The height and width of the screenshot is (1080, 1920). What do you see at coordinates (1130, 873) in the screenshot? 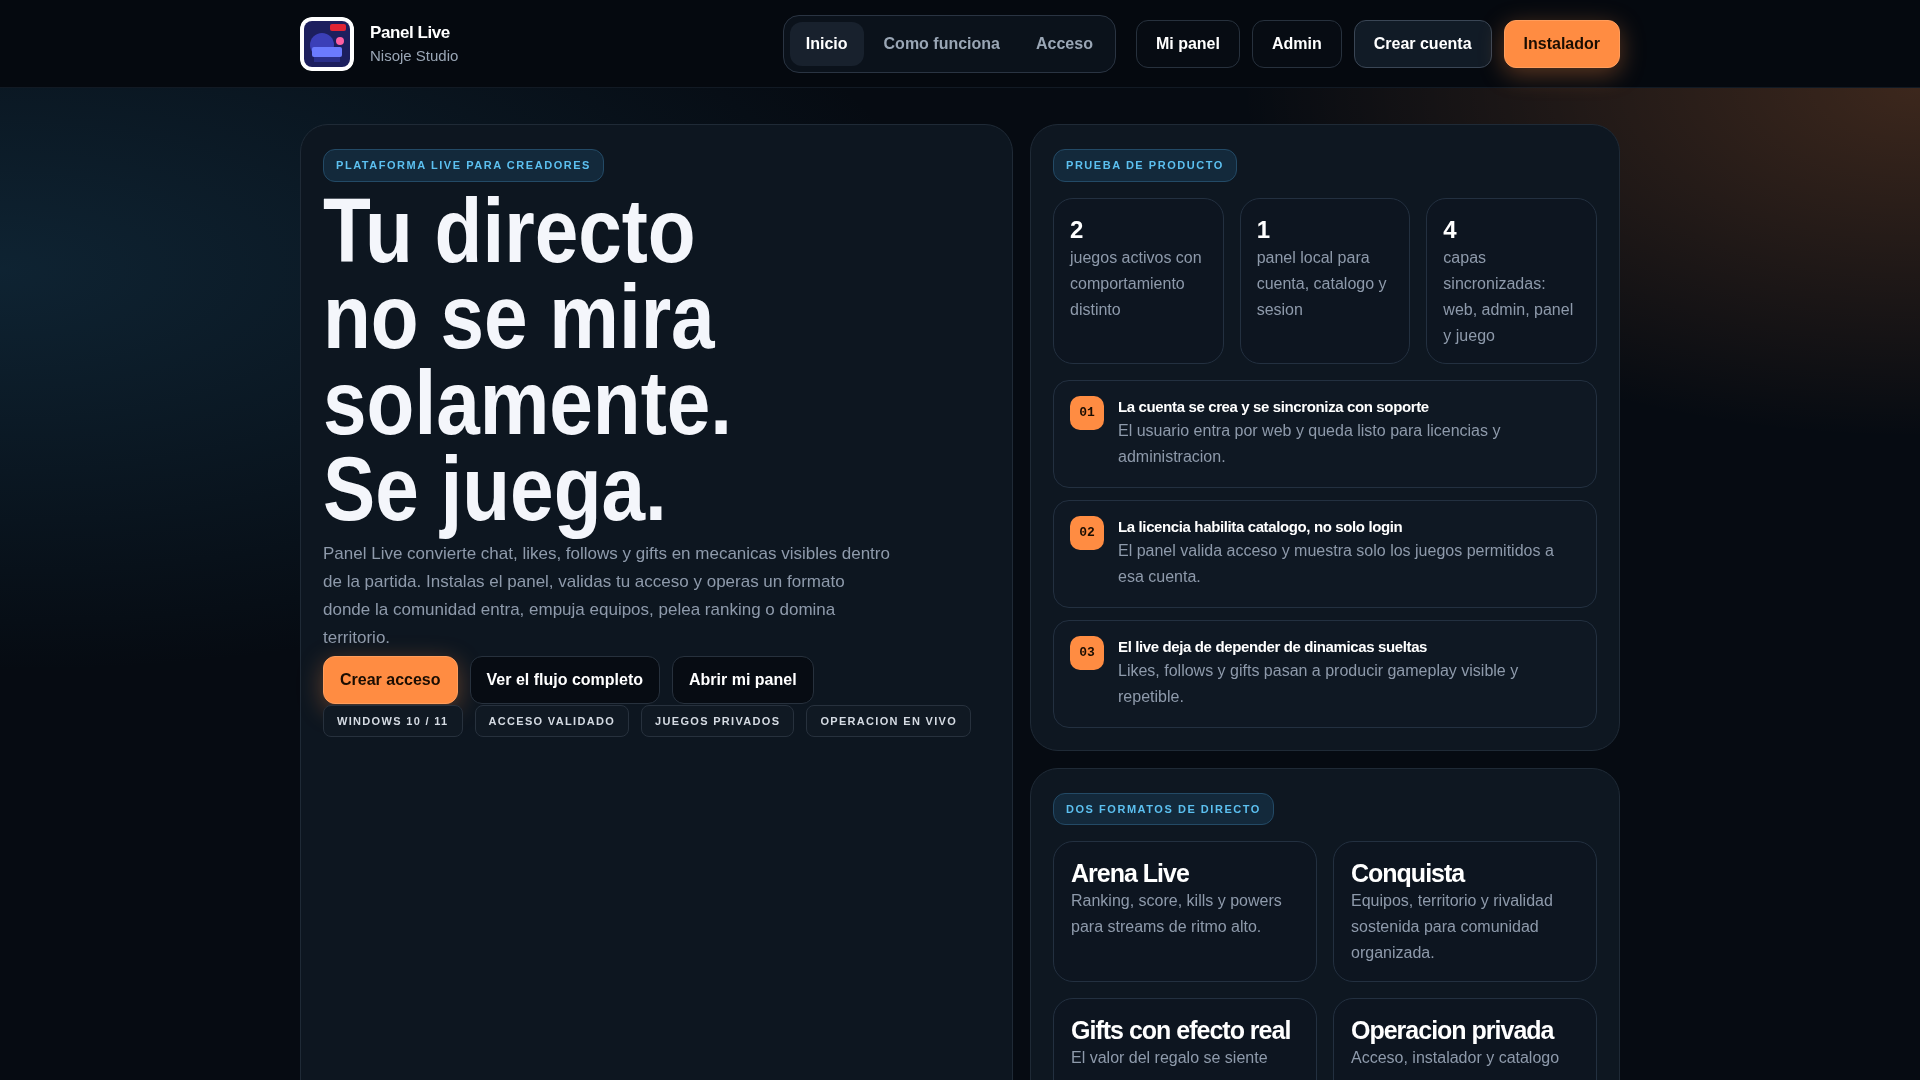
I see `format-title: Arena Live` at bounding box center [1130, 873].